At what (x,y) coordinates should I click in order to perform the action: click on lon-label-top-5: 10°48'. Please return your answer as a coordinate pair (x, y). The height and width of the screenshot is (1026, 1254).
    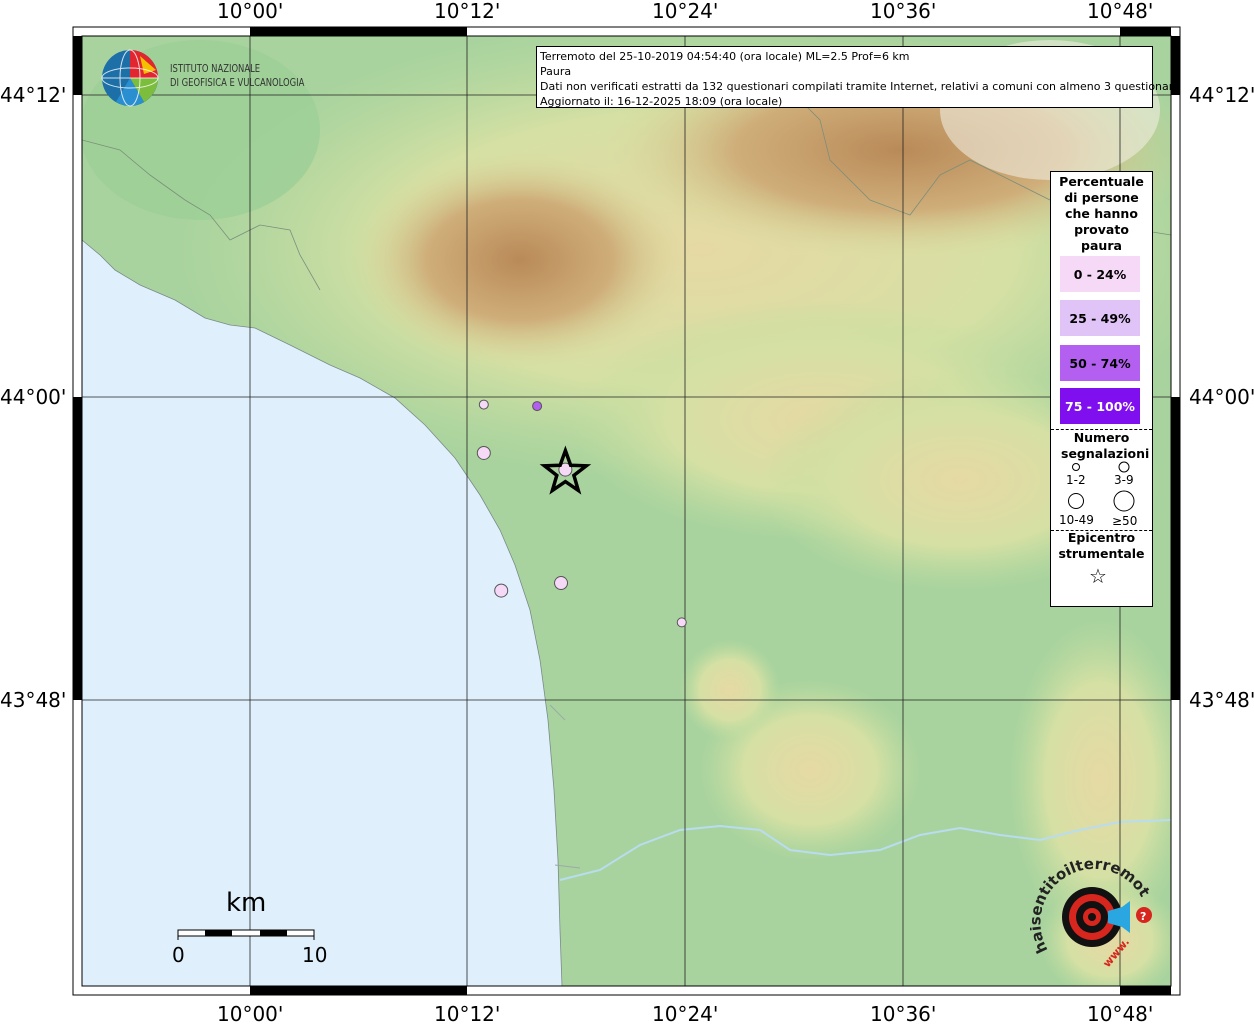
    Looking at the image, I should click on (1120, 11).